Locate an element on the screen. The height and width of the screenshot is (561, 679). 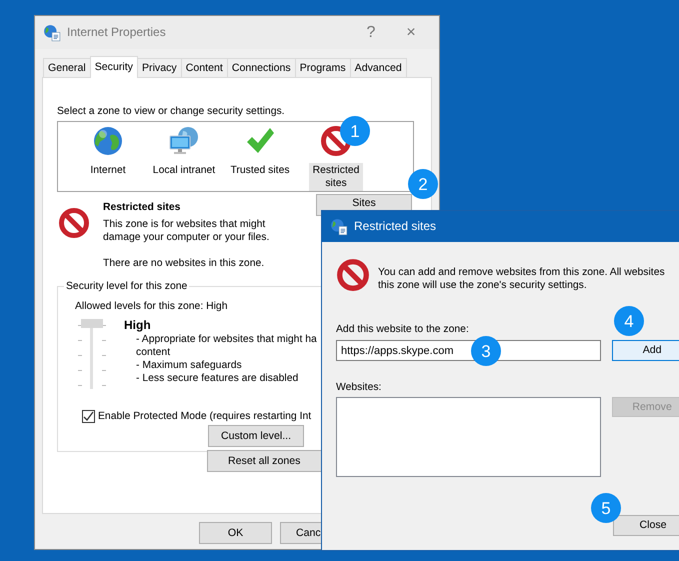
websites-list is located at coordinates (469, 437).